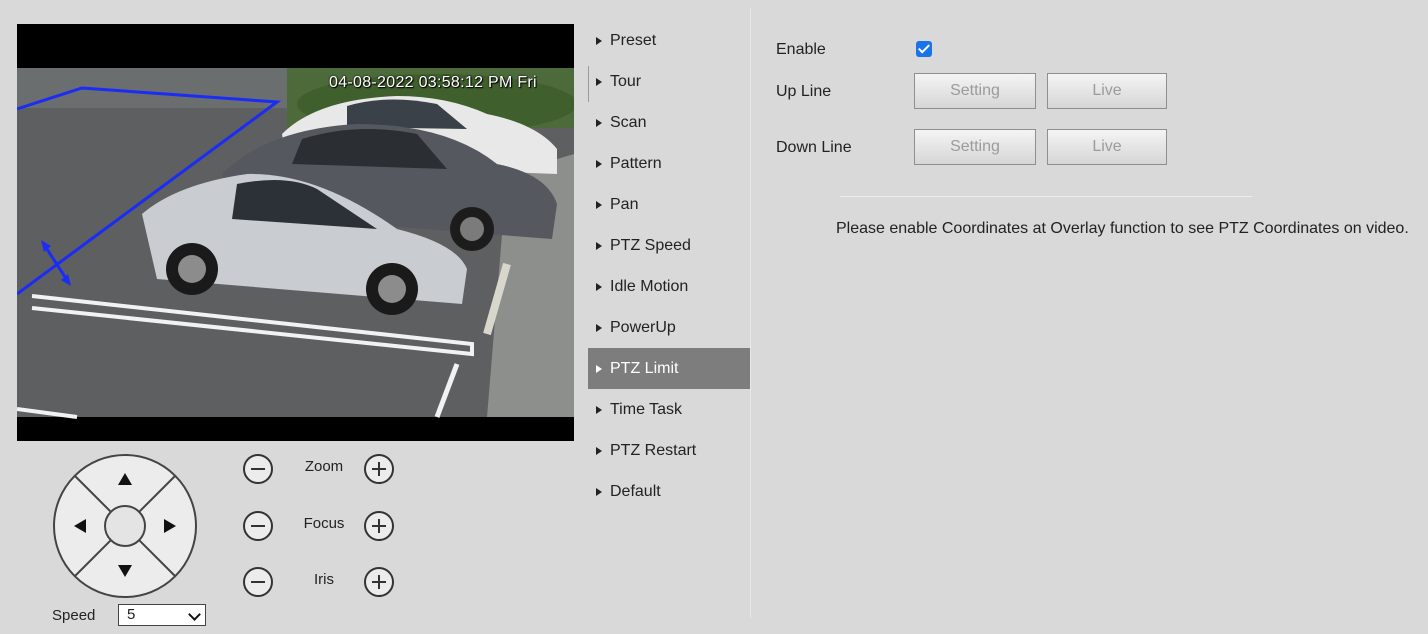  Describe the element at coordinates (258, 469) in the screenshot. I see `zoom-out-button` at that location.